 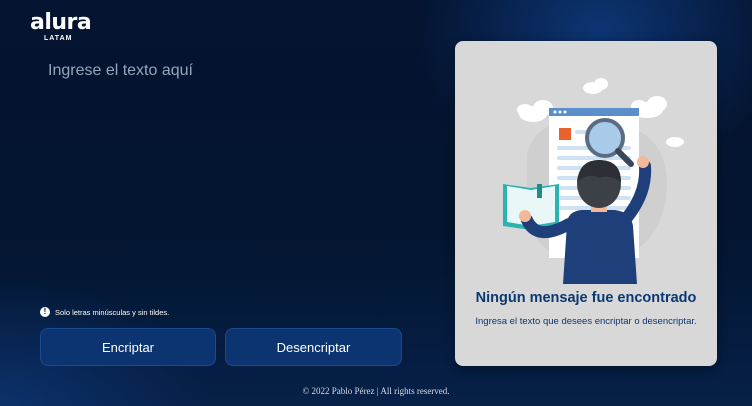 What do you see at coordinates (112, 312) in the screenshot?
I see `hint-text: Solo letras minúsculas y sin tildes.` at bounding box center [112, 312].